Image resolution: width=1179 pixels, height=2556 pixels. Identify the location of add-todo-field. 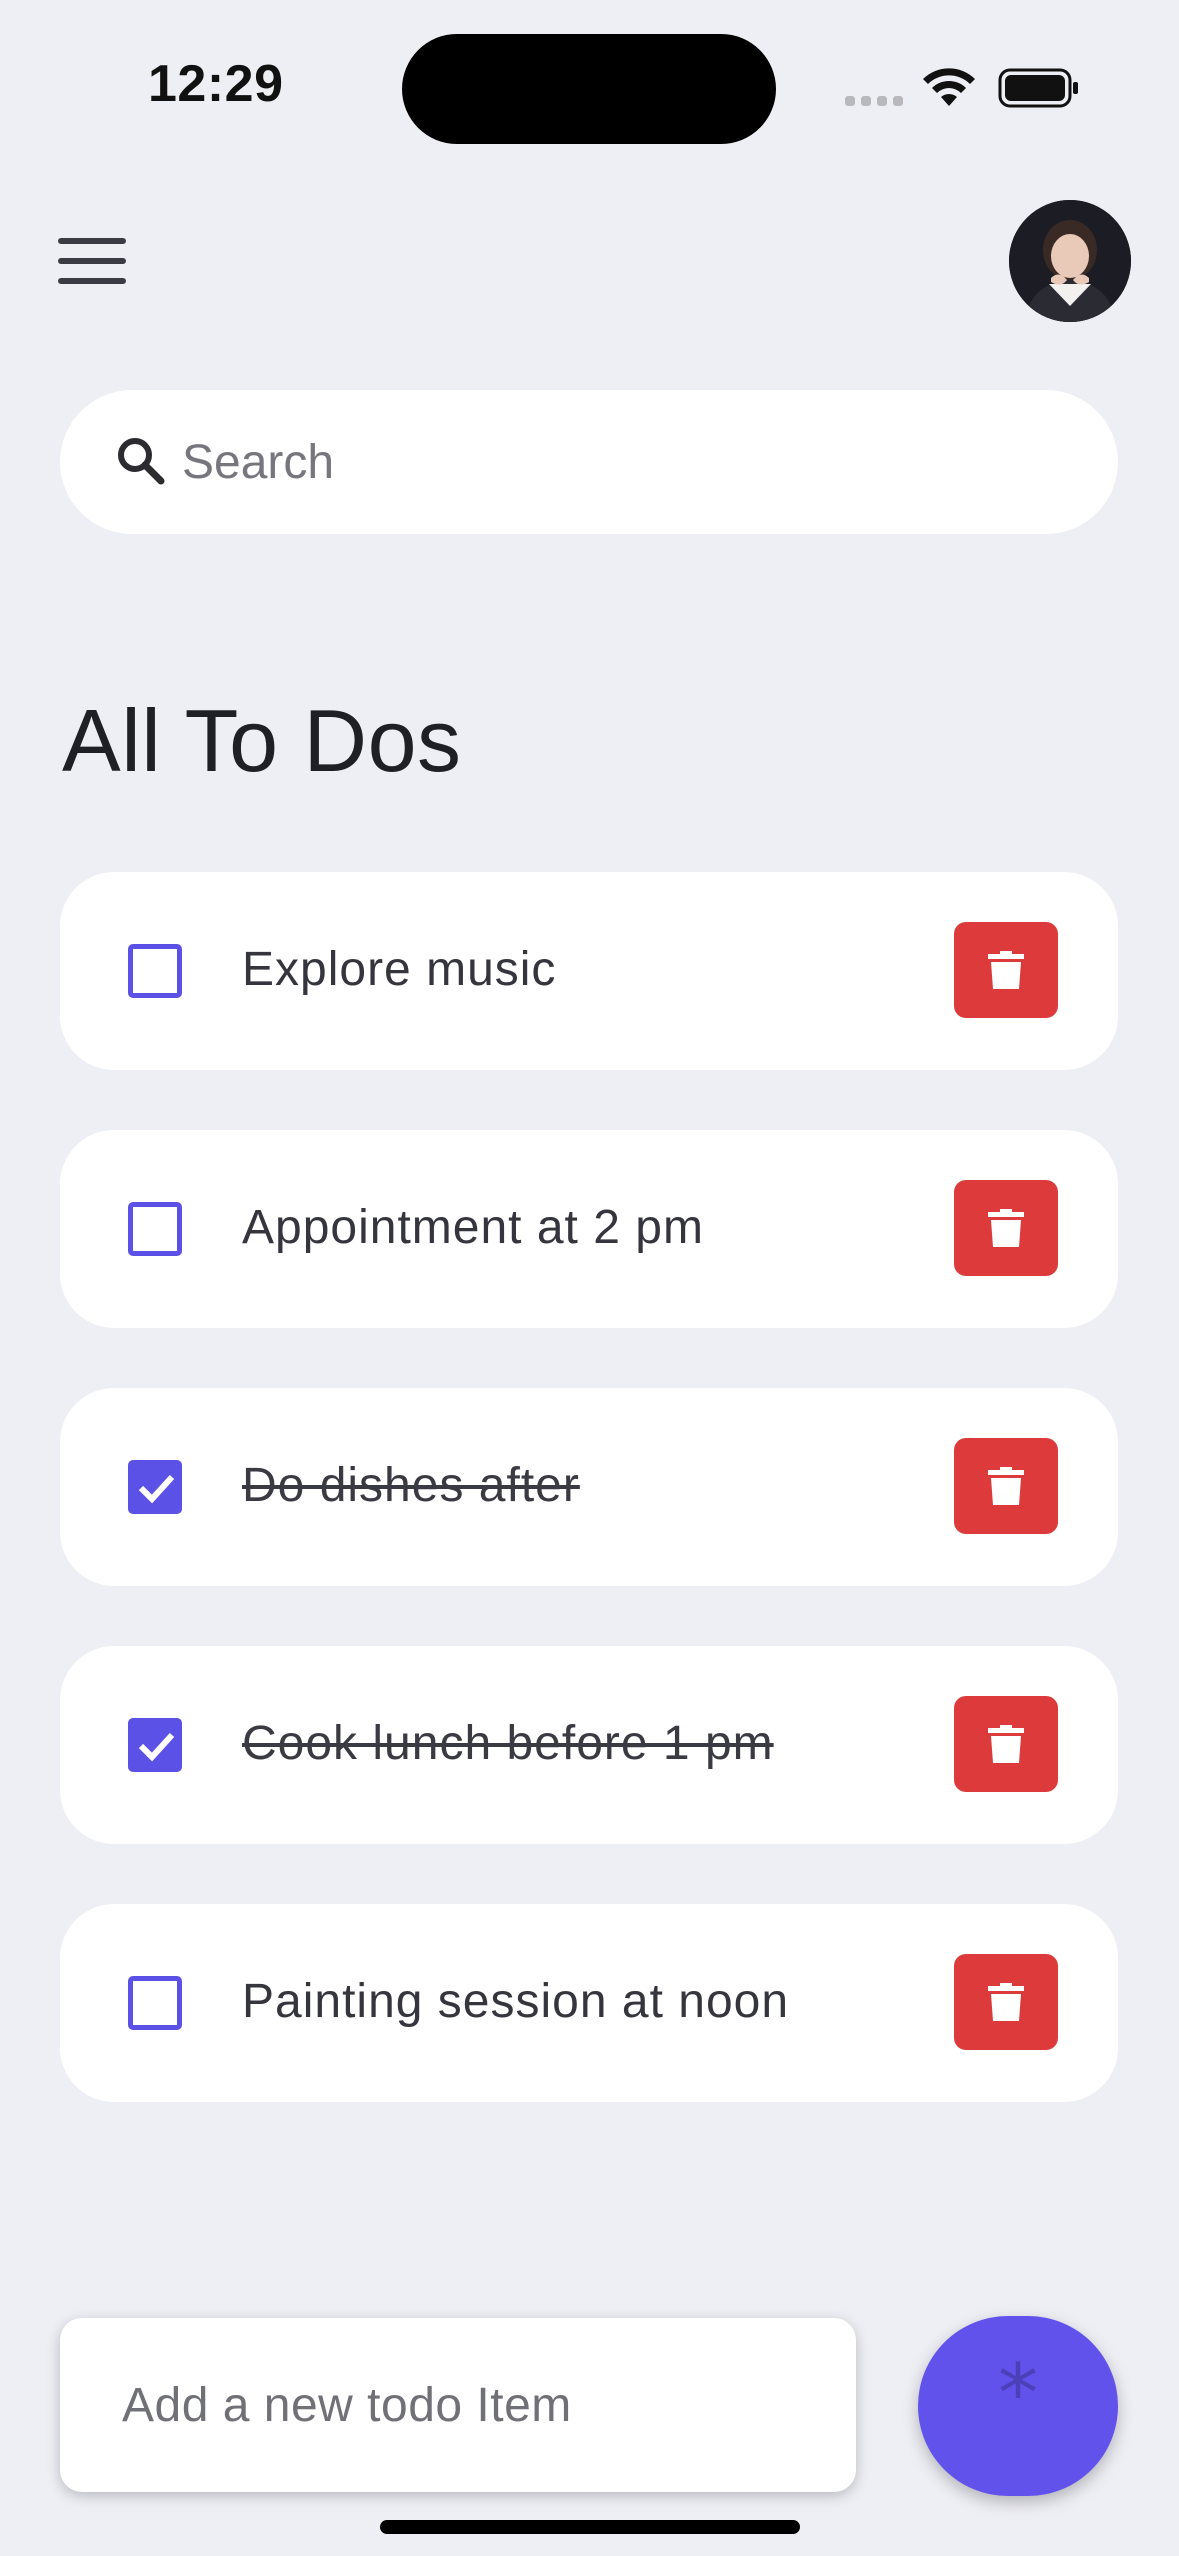
(458, 2405).